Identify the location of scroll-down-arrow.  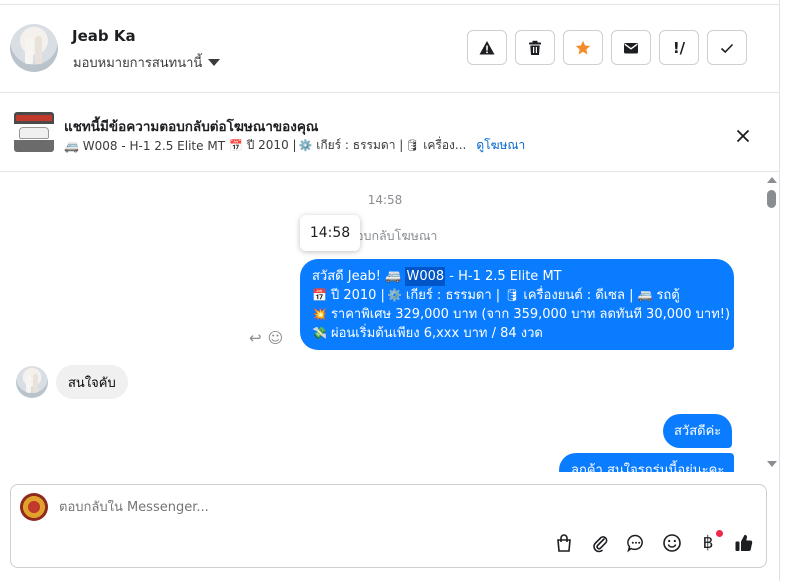
(772, 464).